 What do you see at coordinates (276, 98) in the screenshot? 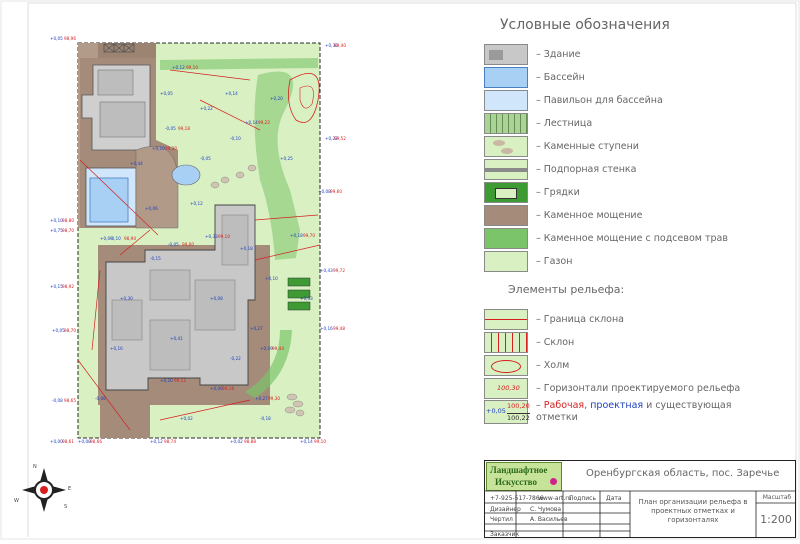
I see `elevation-mark: +0,20` at bounding box center [276, 98].